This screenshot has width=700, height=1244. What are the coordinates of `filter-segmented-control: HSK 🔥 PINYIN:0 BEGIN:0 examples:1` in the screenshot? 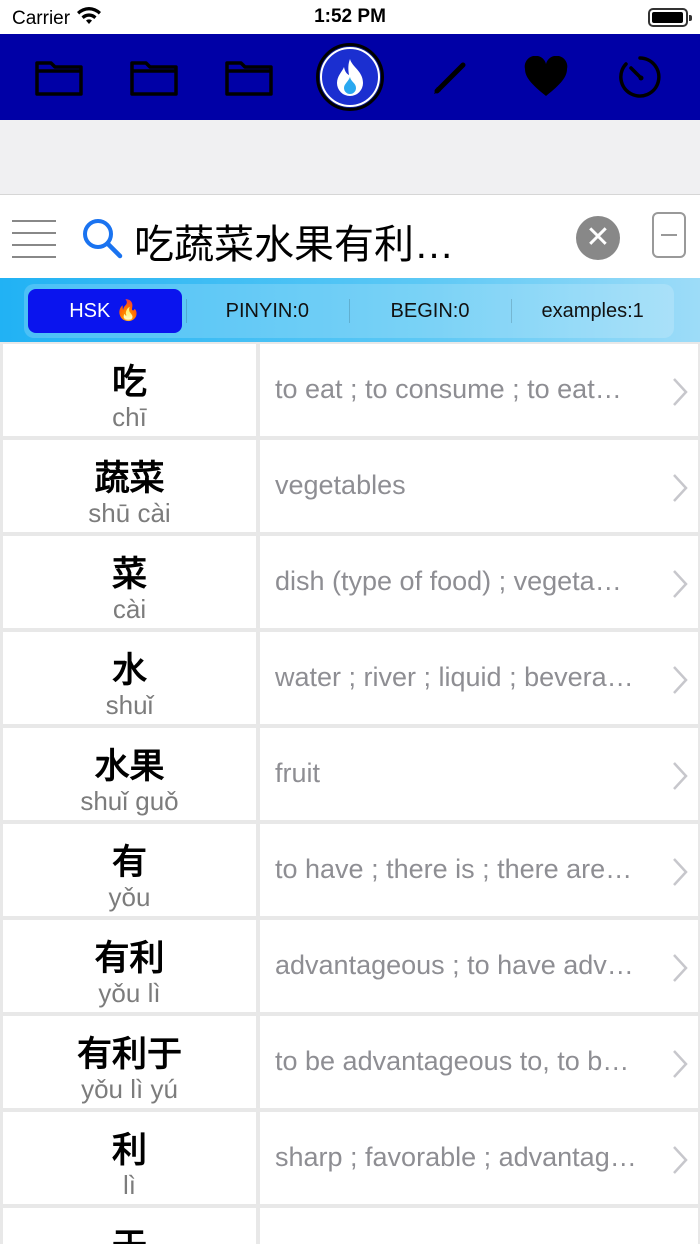 It's located at (349, 311).